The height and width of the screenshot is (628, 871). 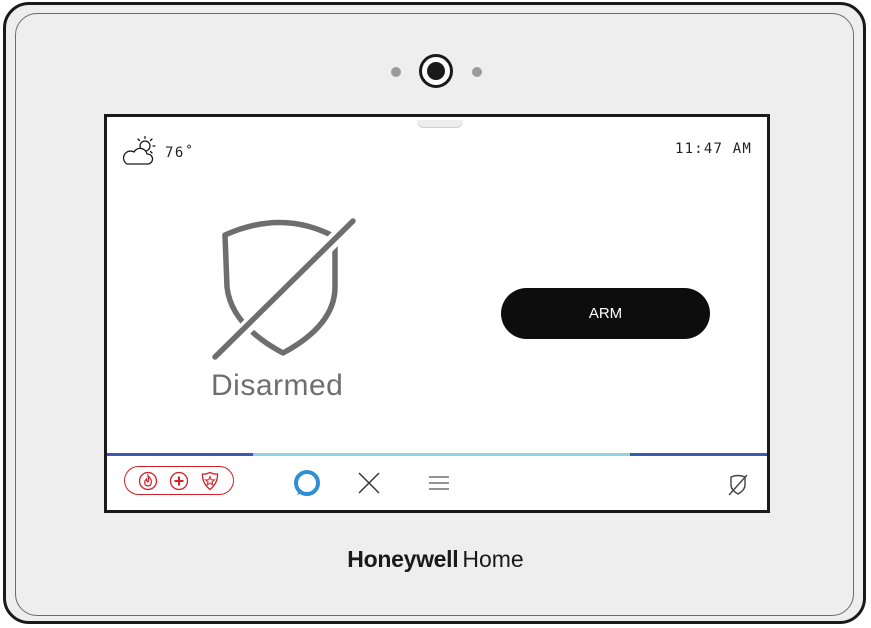 I want to click on pull-down-tab, so click(x=440, y=124).